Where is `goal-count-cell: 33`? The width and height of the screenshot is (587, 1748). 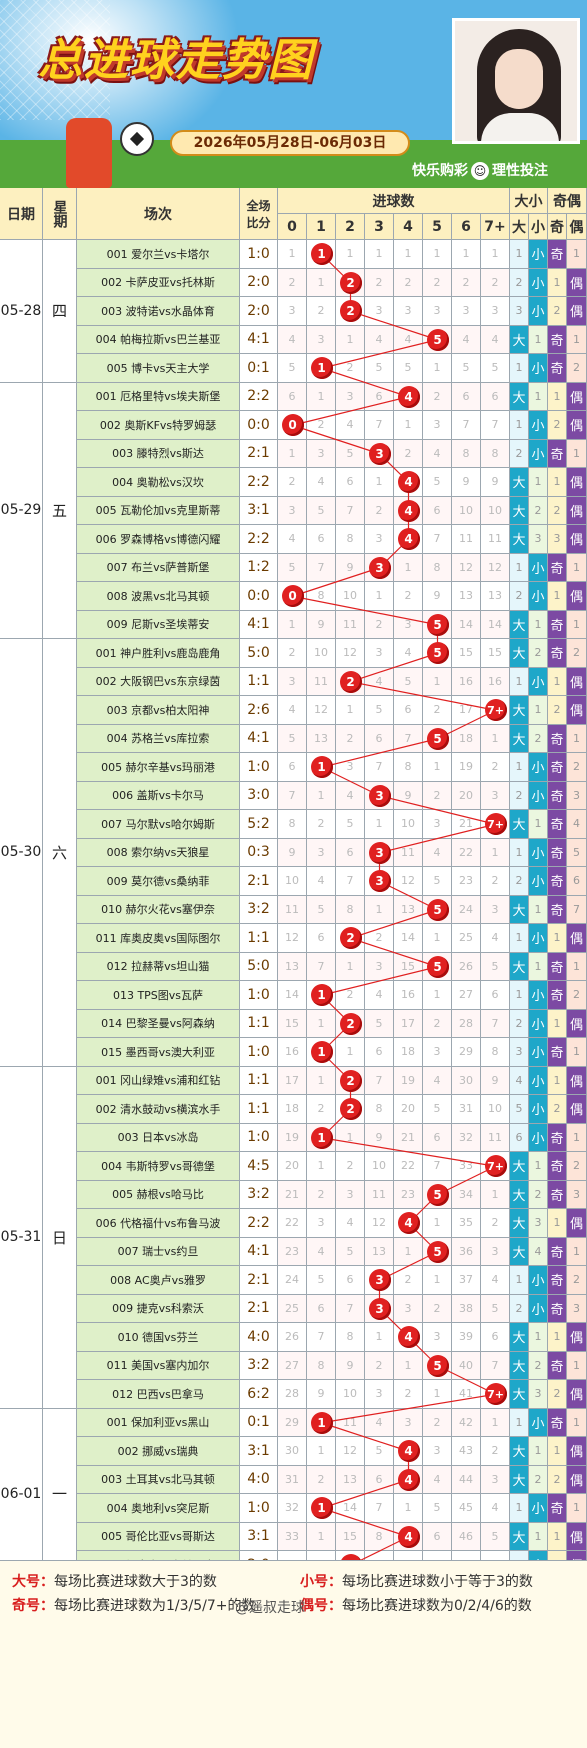
goal-count-cell: 33 is located at coordinates (292, 1536).